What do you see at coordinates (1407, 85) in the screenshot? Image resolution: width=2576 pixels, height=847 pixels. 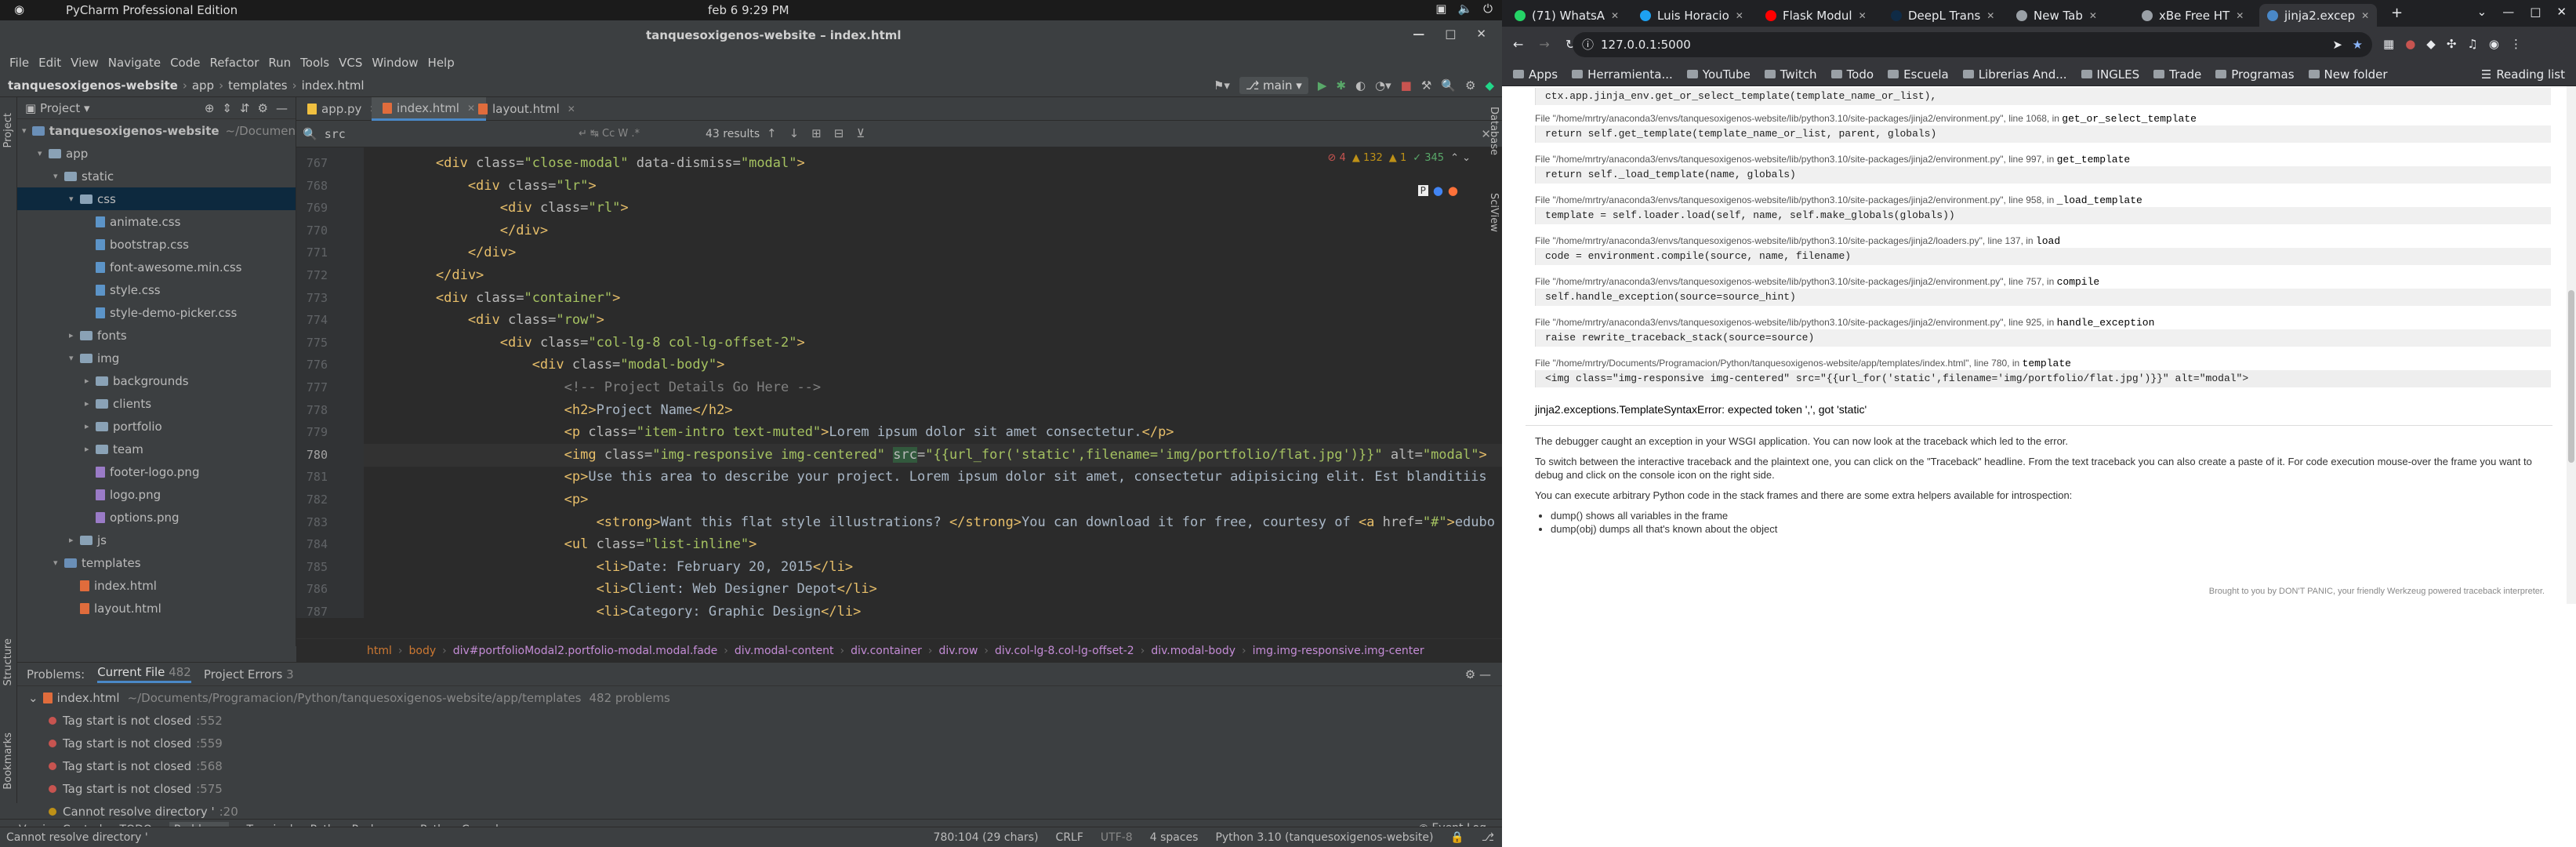 I see `stop-icon: ■` at bounding box center [1407, 85].